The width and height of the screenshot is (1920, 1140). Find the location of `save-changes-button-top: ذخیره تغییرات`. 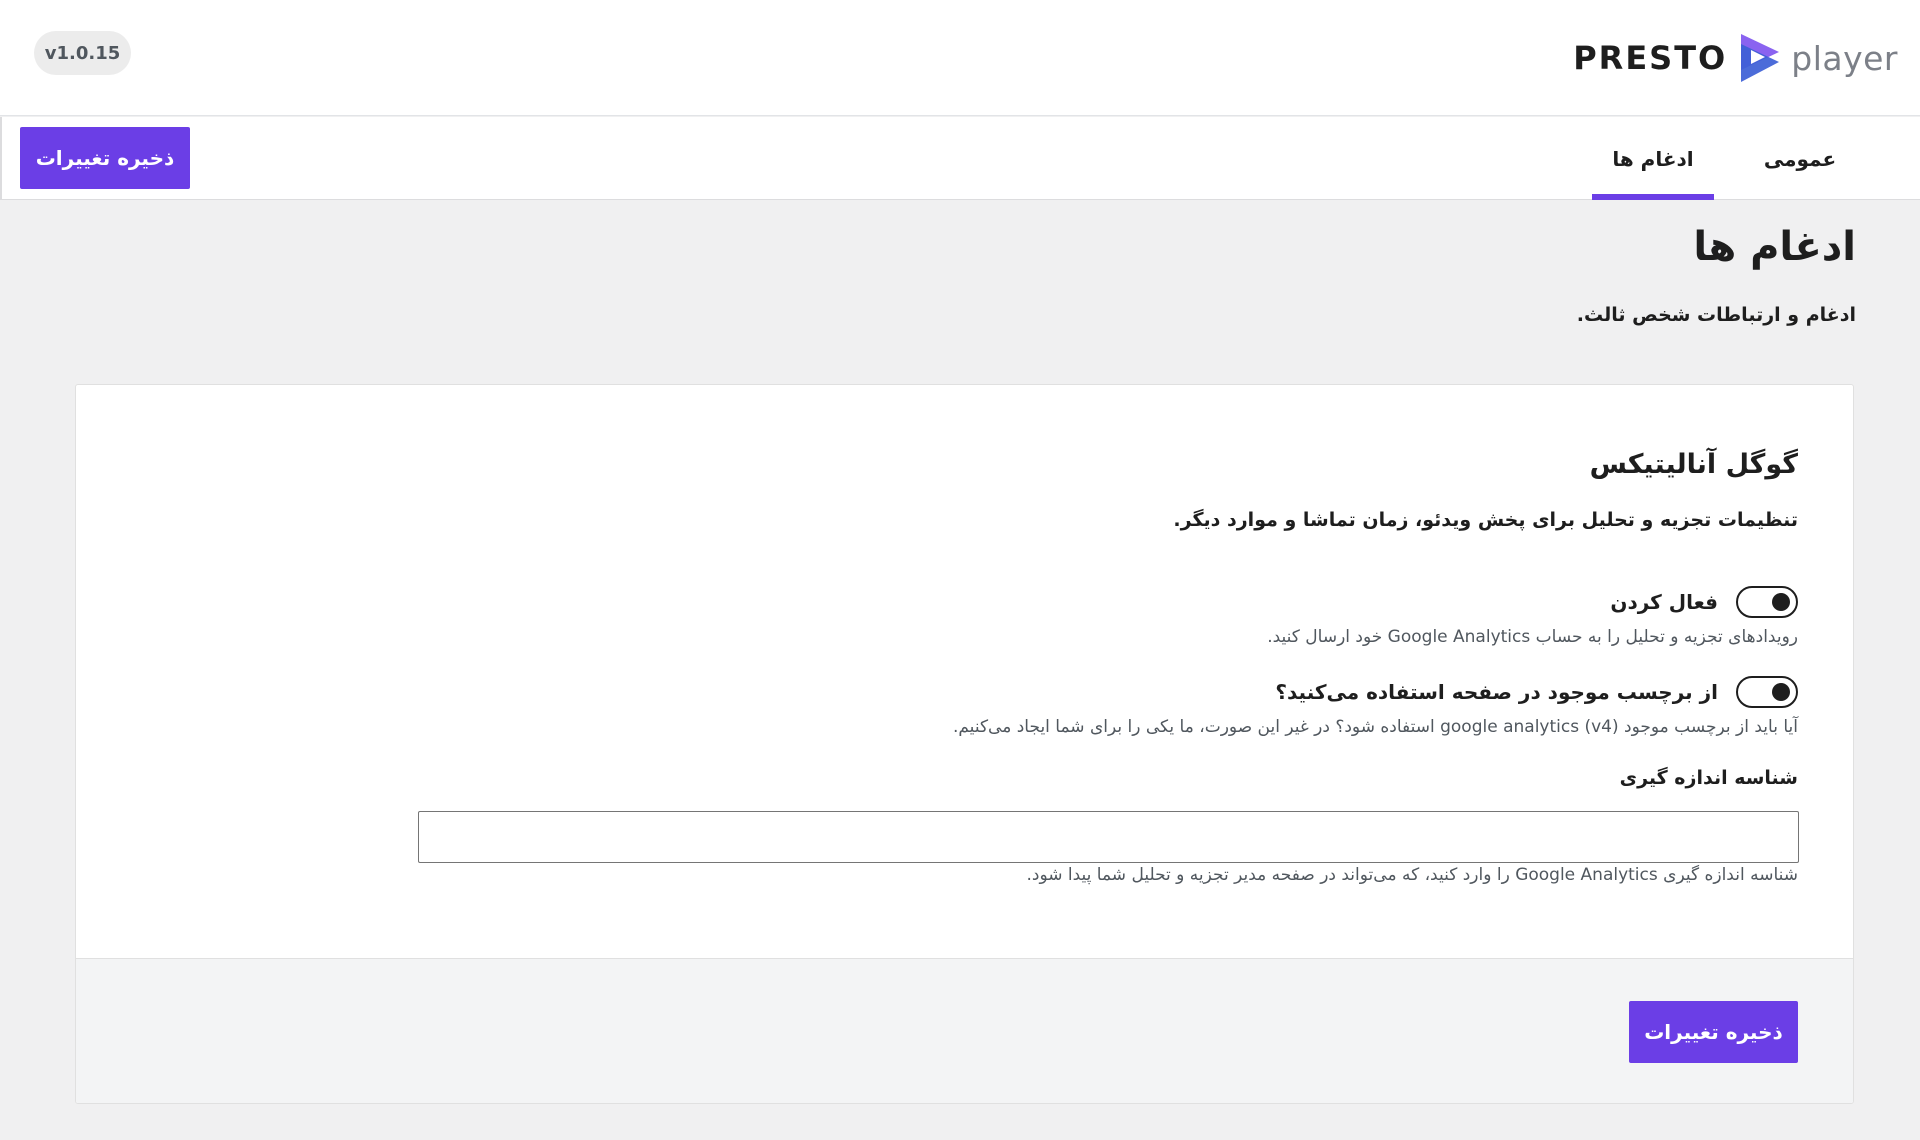

save-changes-button-top: ذخیره تغییرات is located at coordinates (105, 158).